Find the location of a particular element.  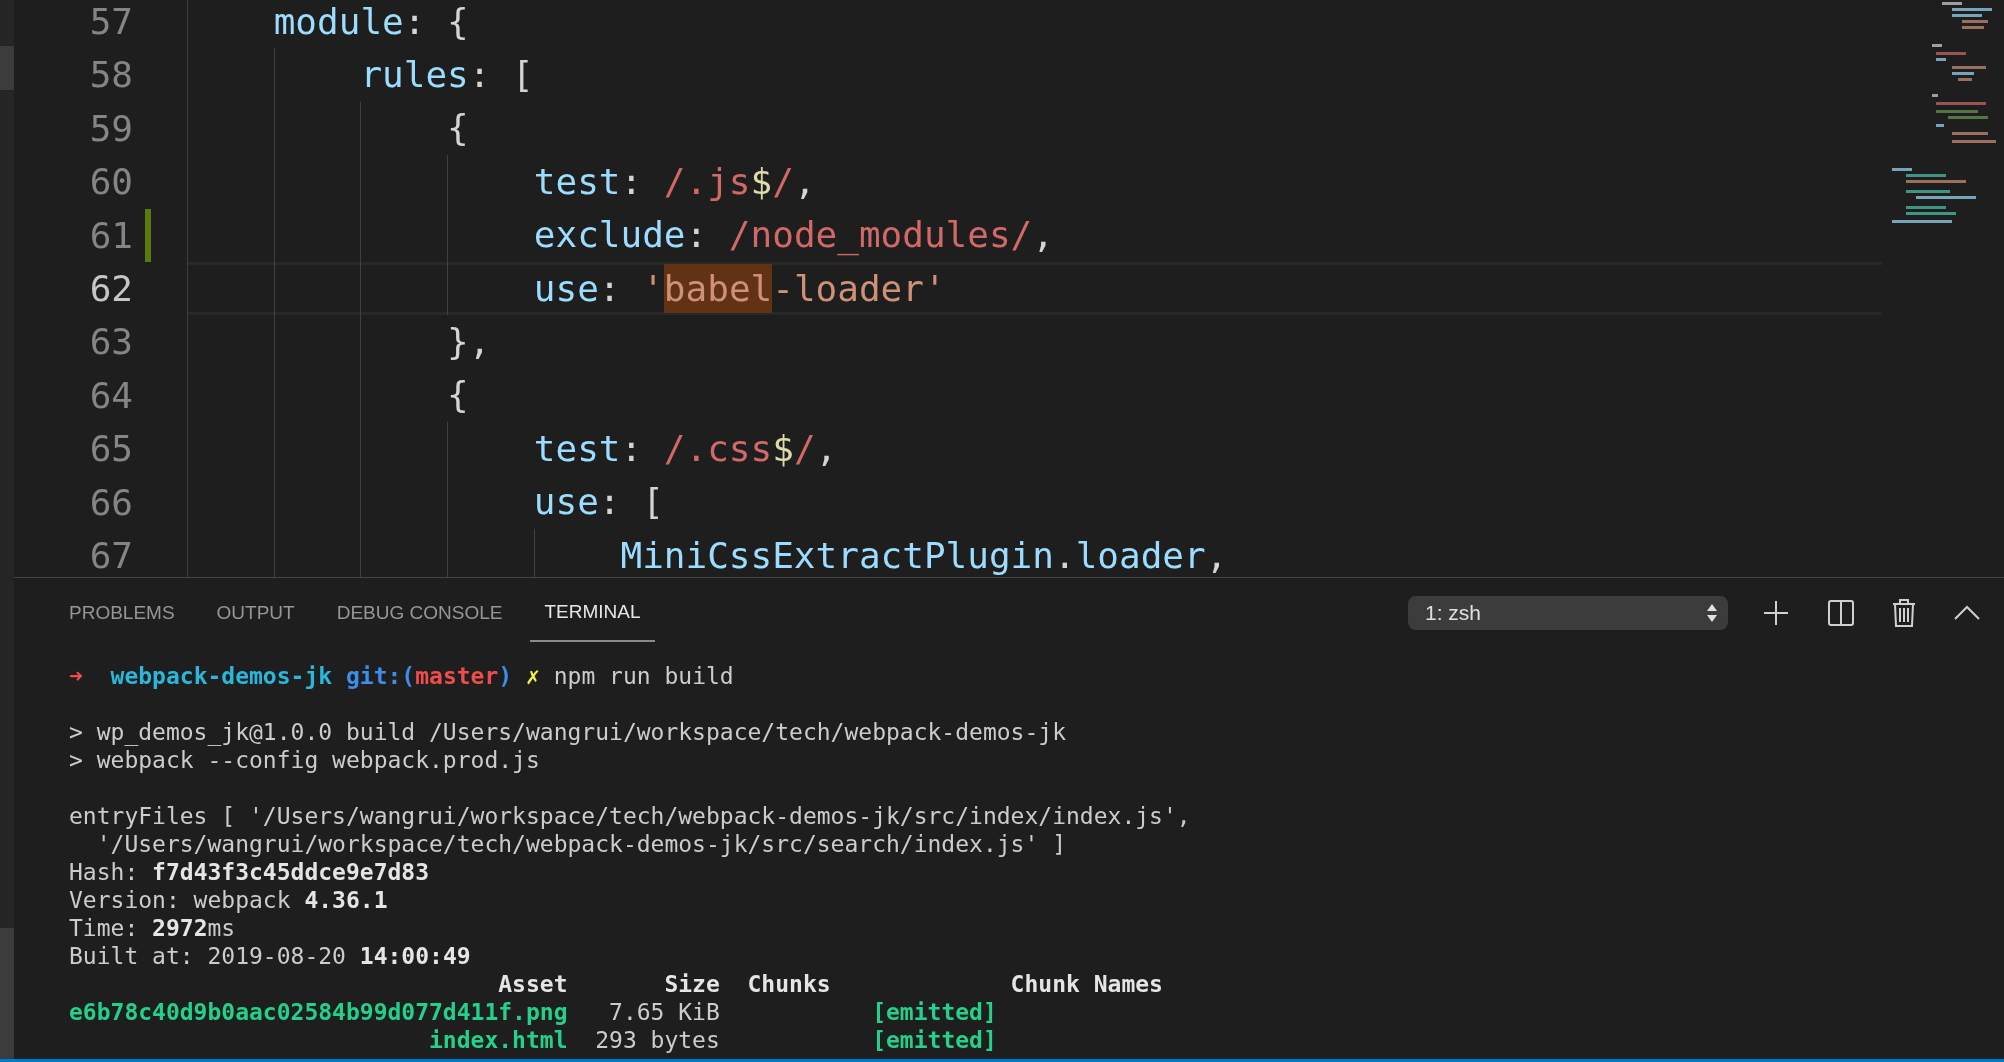

line-number: 58 is located at coordinates (110, 75).